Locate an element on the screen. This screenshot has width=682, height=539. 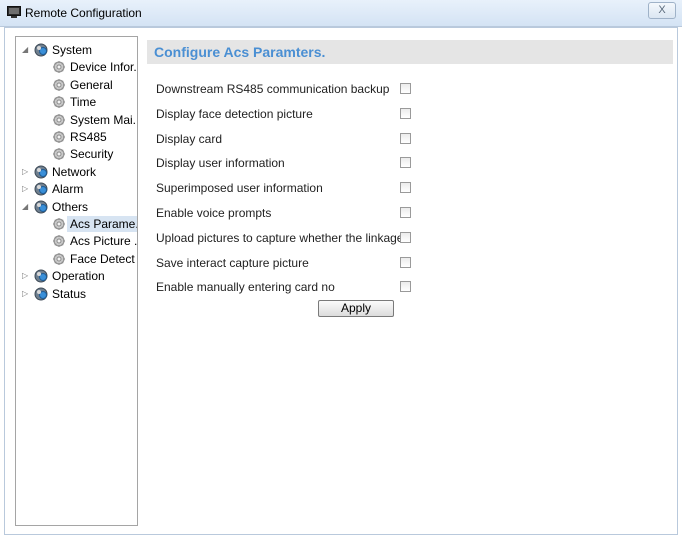
tree-item-alarm: ▷ Alarm is located at coordinates (76, 189).